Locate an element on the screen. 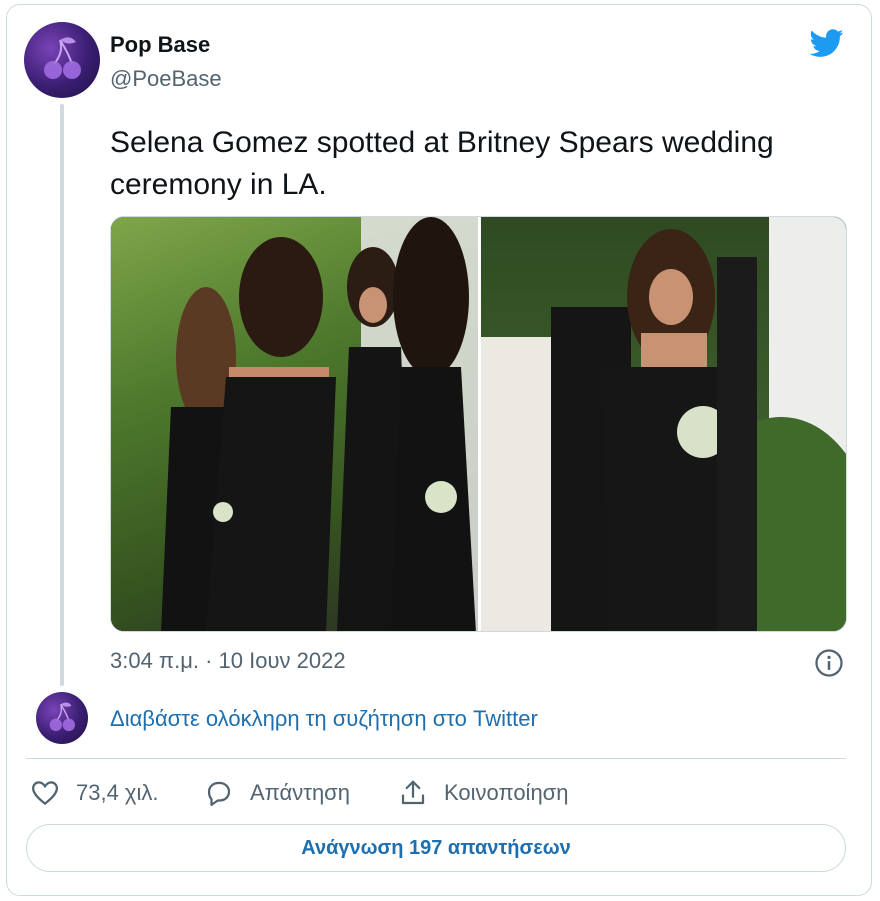  reply-button: Απάντηση is located at coordinates (277, 793).